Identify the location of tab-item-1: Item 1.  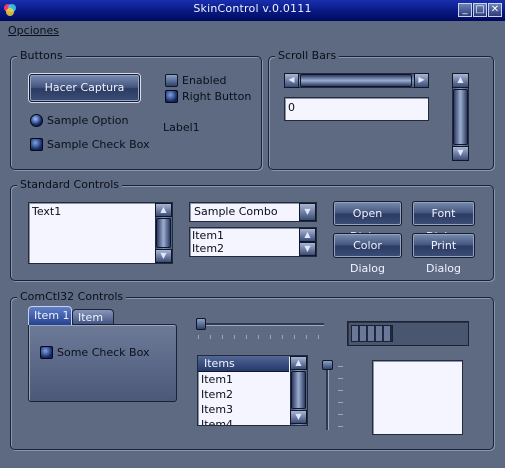
(50, 315).